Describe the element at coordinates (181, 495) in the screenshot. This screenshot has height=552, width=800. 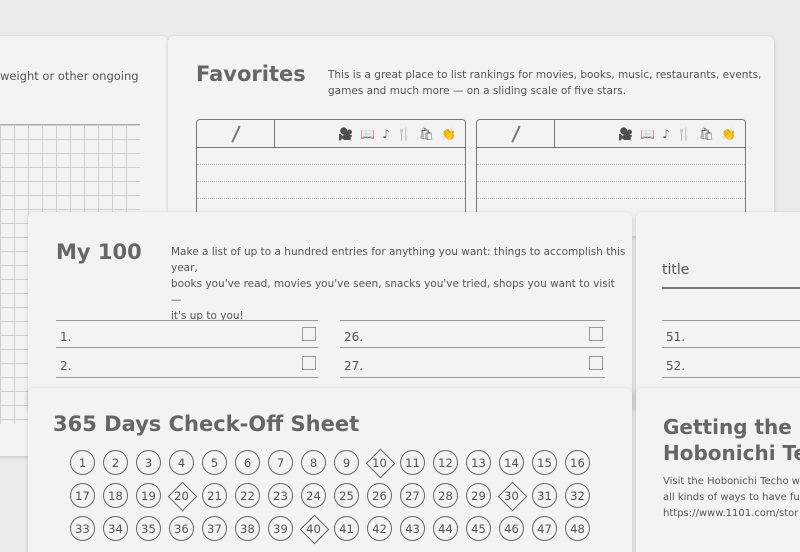
I see `day-diamond: 20` at that location.